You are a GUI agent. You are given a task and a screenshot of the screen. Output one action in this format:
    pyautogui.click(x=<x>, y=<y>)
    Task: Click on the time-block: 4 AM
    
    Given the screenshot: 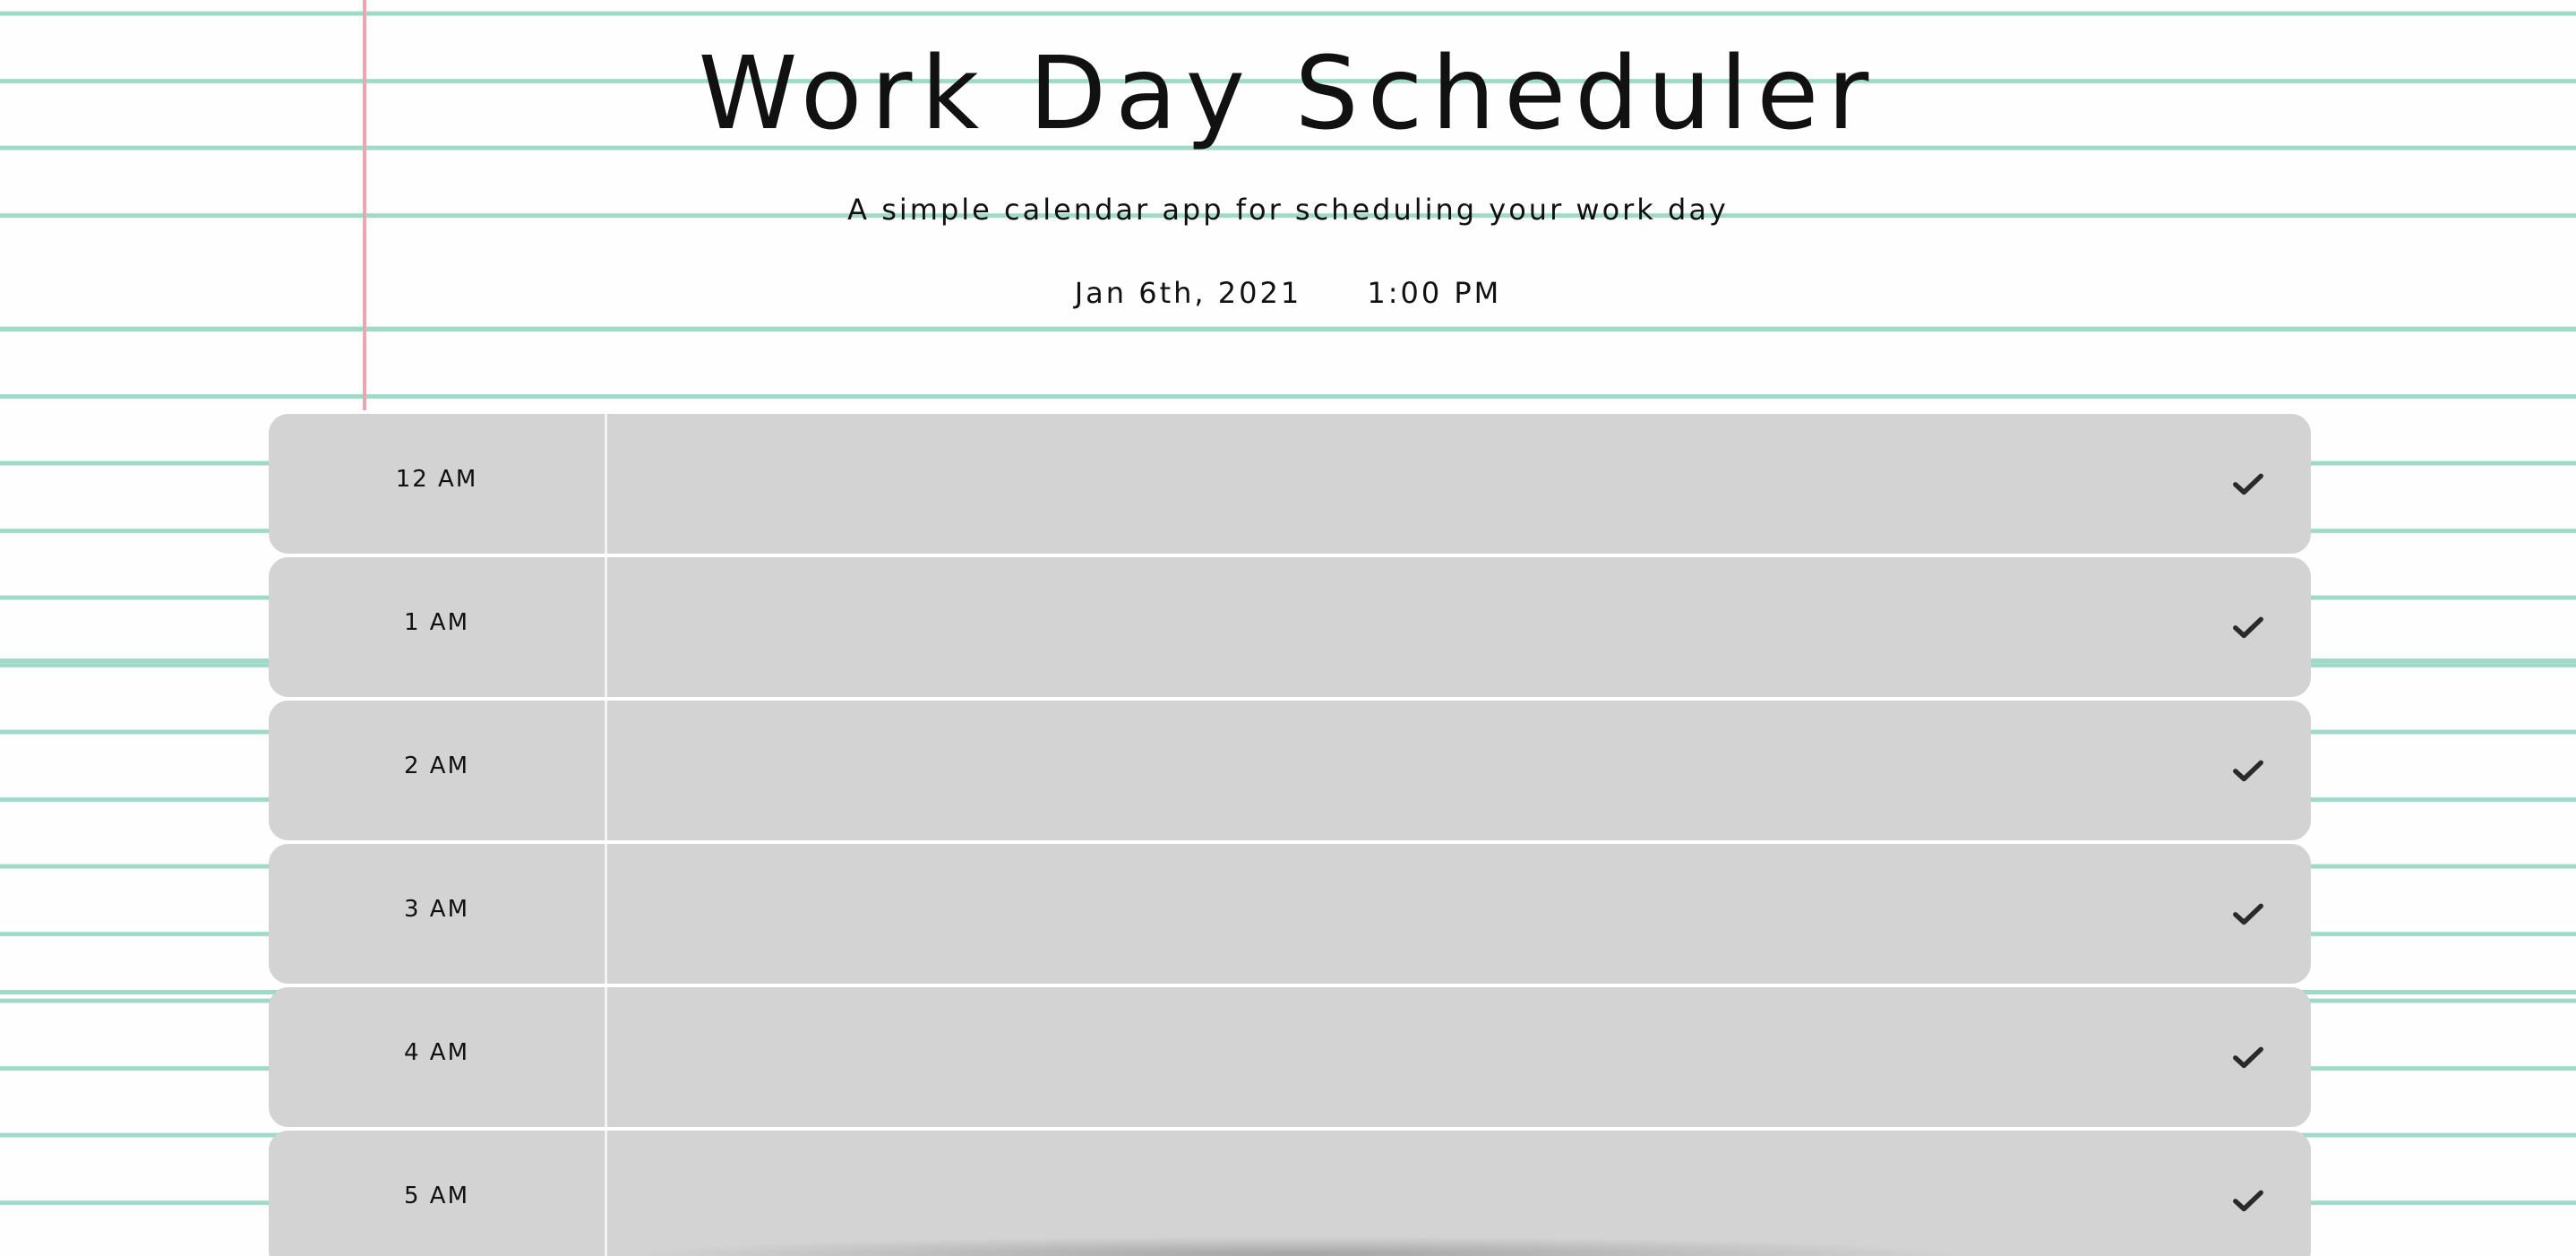 What is the action you would take?
    pyautogui.click(x=1290, y=1057)
    